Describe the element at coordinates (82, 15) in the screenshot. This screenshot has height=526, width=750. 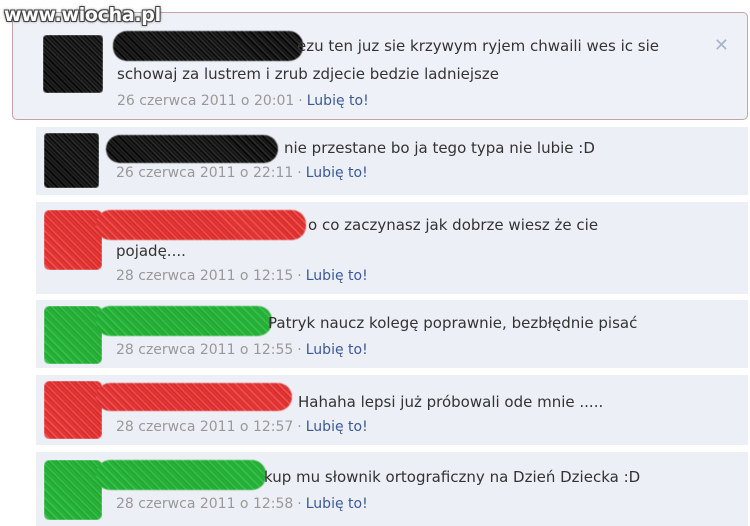
I see `watermark-logo: www.wiocha.pl` at that location.